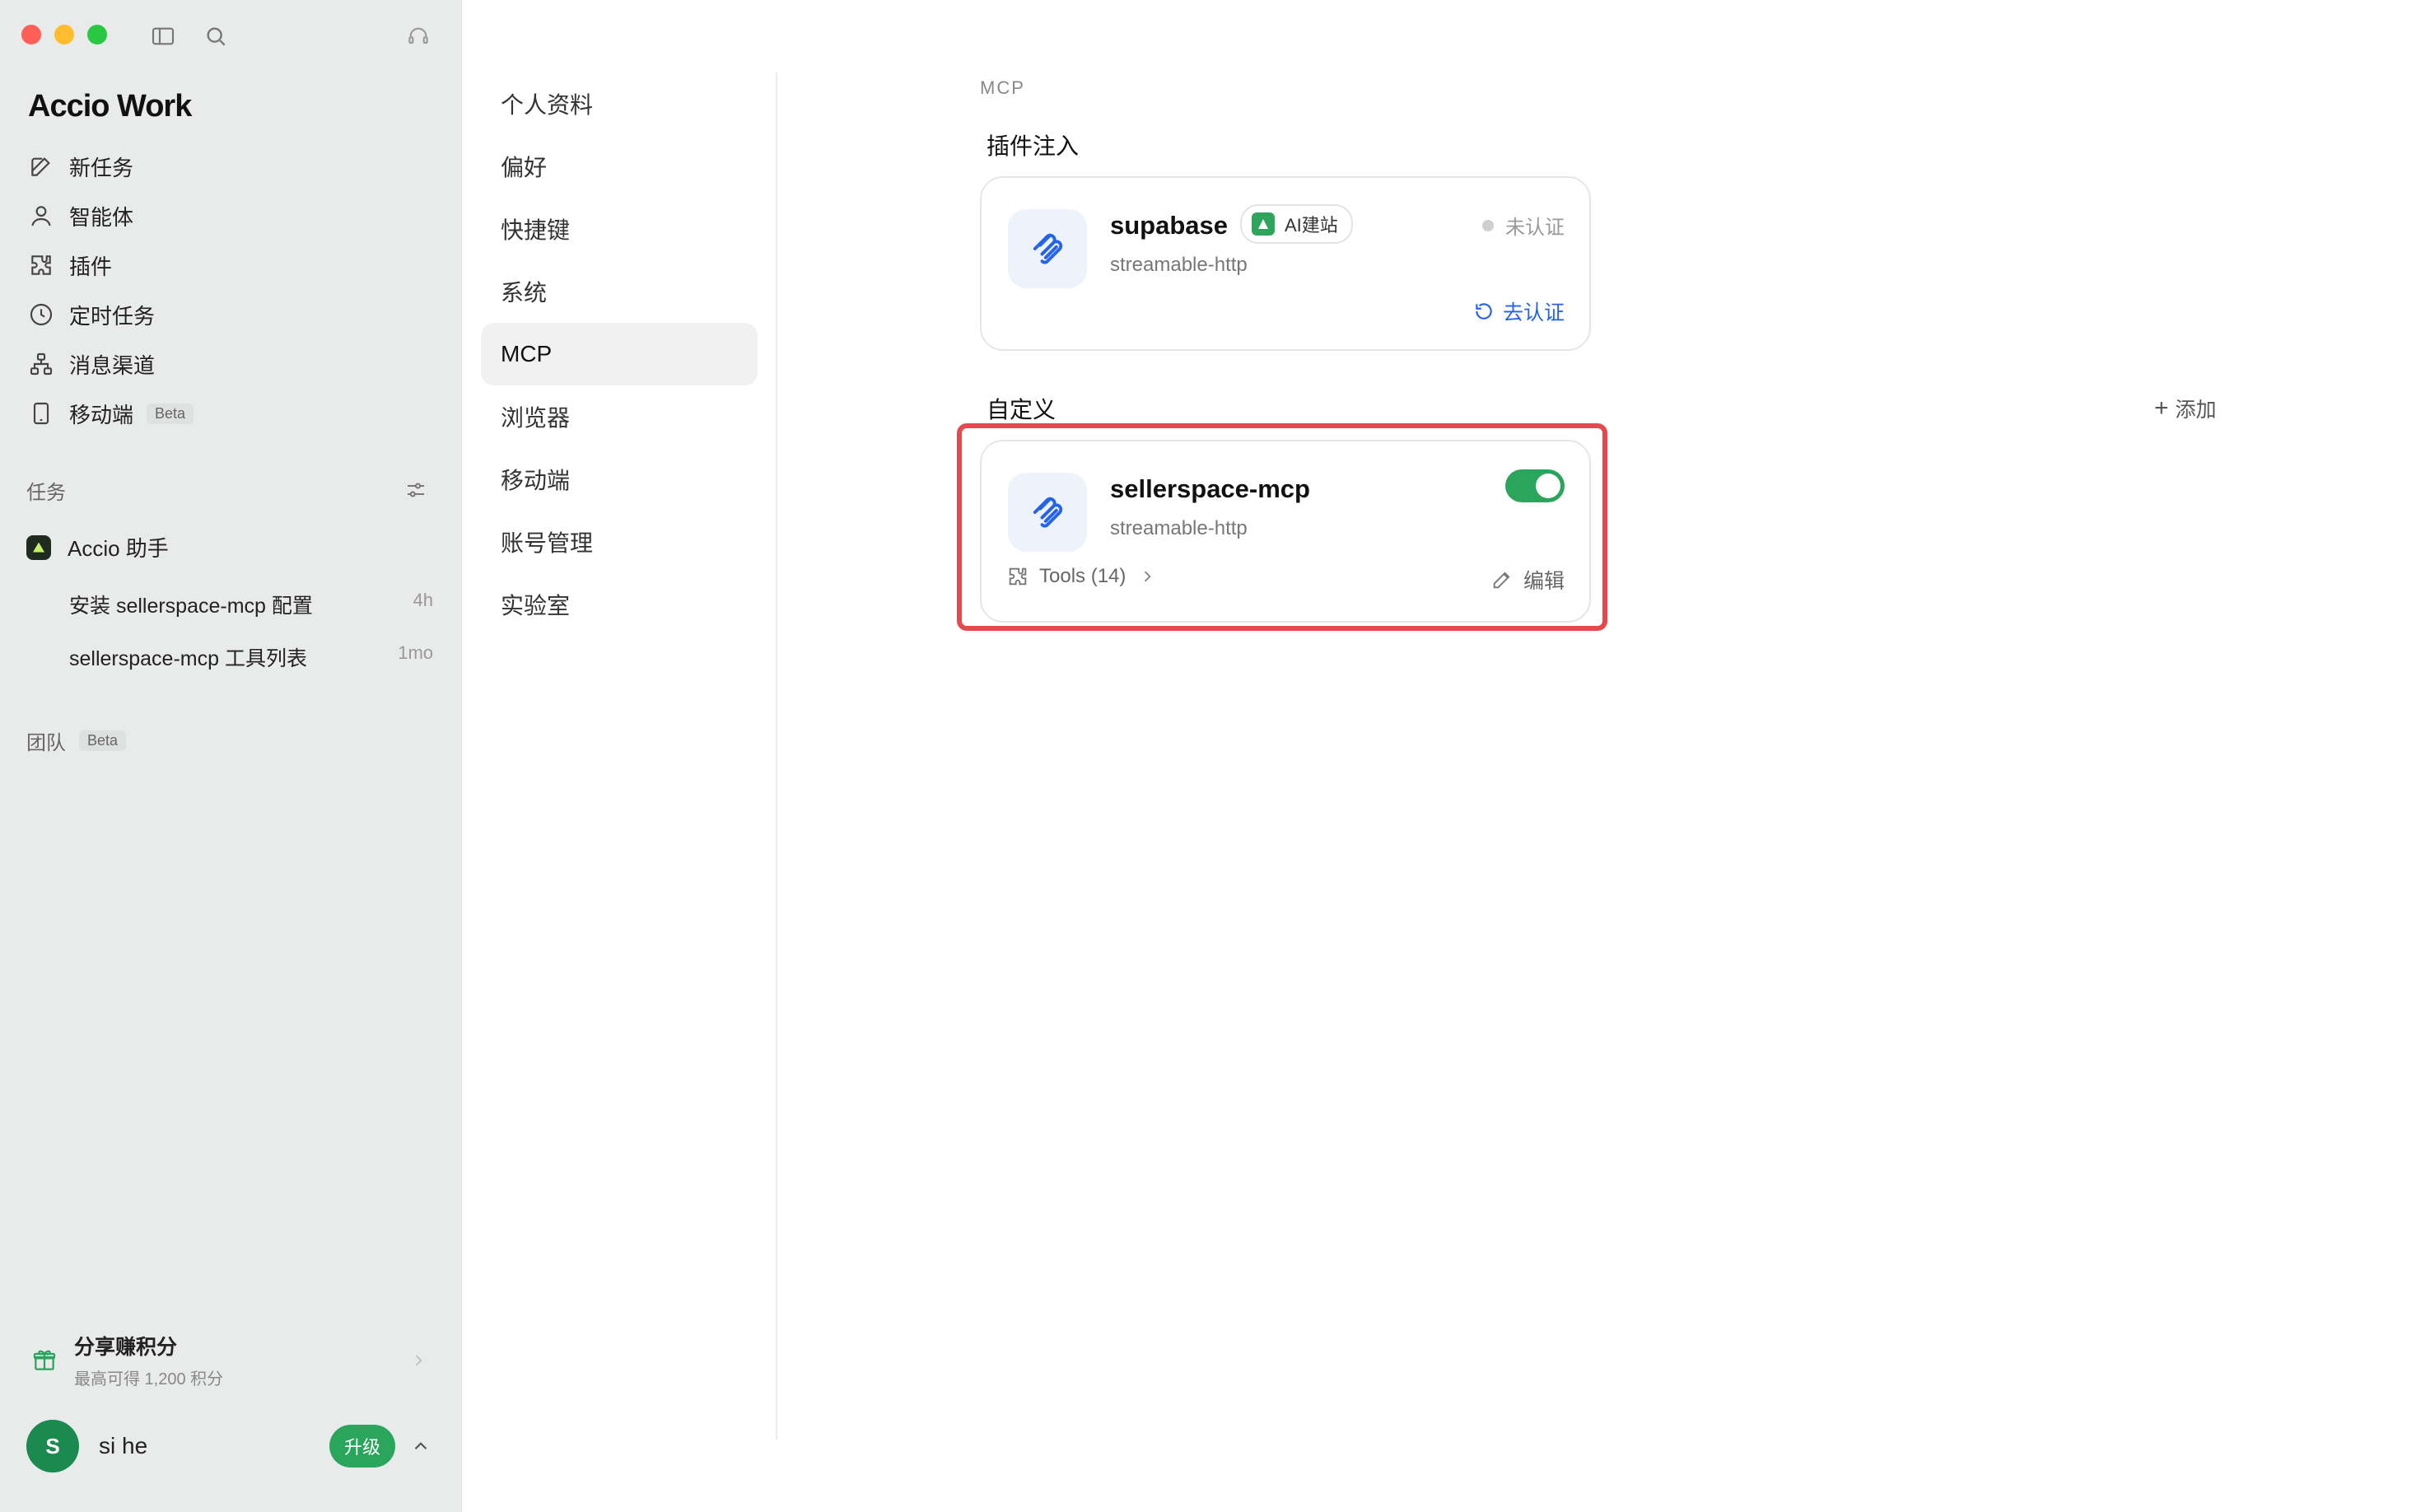 The width and height of the screenshot is (2421, 1512). Describe the element at coordinates (41, 216) in the screenshot. I see `person-icon` at that location.